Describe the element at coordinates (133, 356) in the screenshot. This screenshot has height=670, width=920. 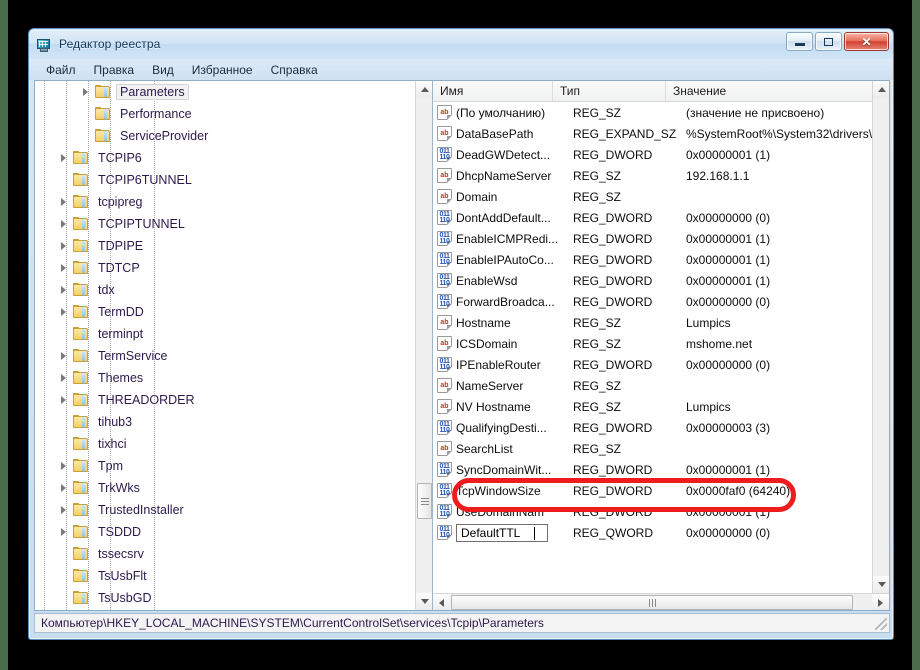
I see `tree-item-label: TermService` at that location.